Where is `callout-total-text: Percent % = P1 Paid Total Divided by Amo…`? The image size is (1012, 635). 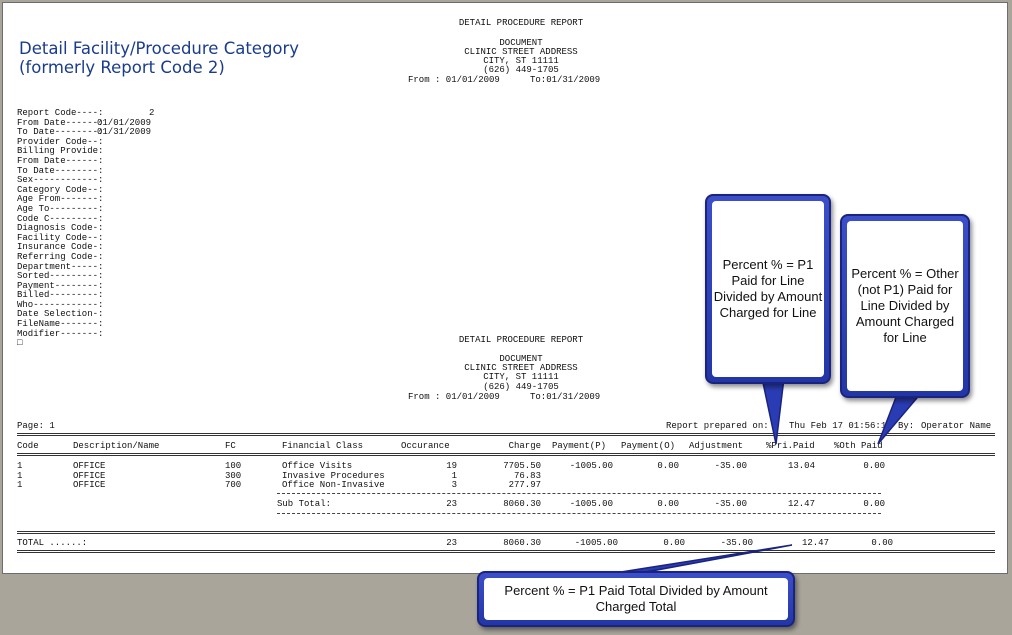 callout-total-text: Percent % = P1 Paid Total Divided by Amo… is located at coordinates (636, 599).